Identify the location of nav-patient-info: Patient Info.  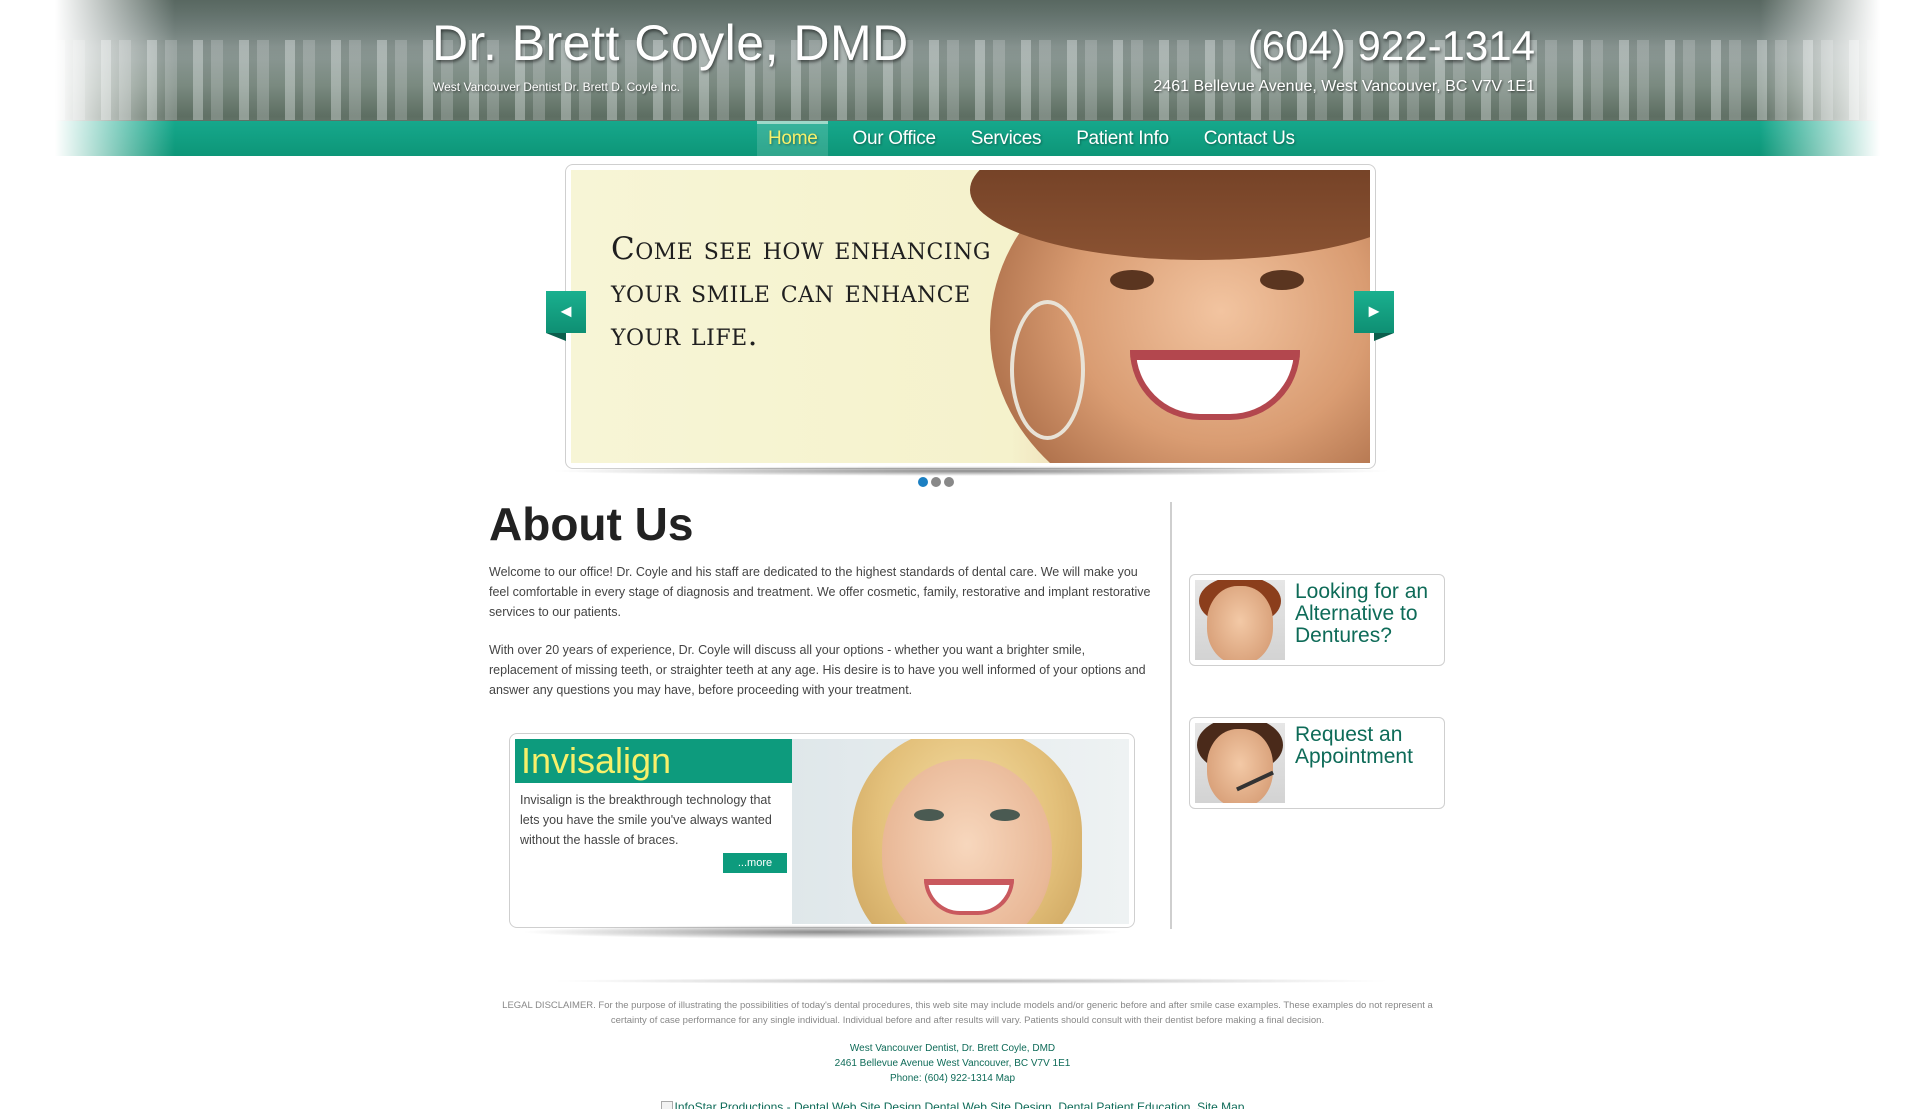
(1122, 138).